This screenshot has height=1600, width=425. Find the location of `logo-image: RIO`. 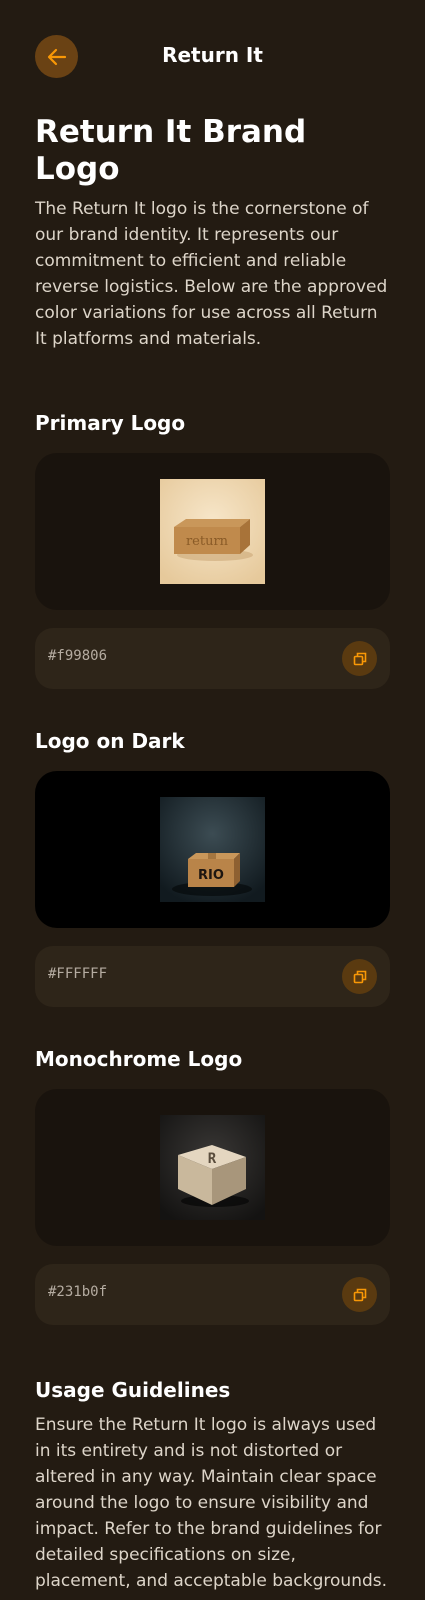

logo-image: RIO is located at coordinates (212, 850).